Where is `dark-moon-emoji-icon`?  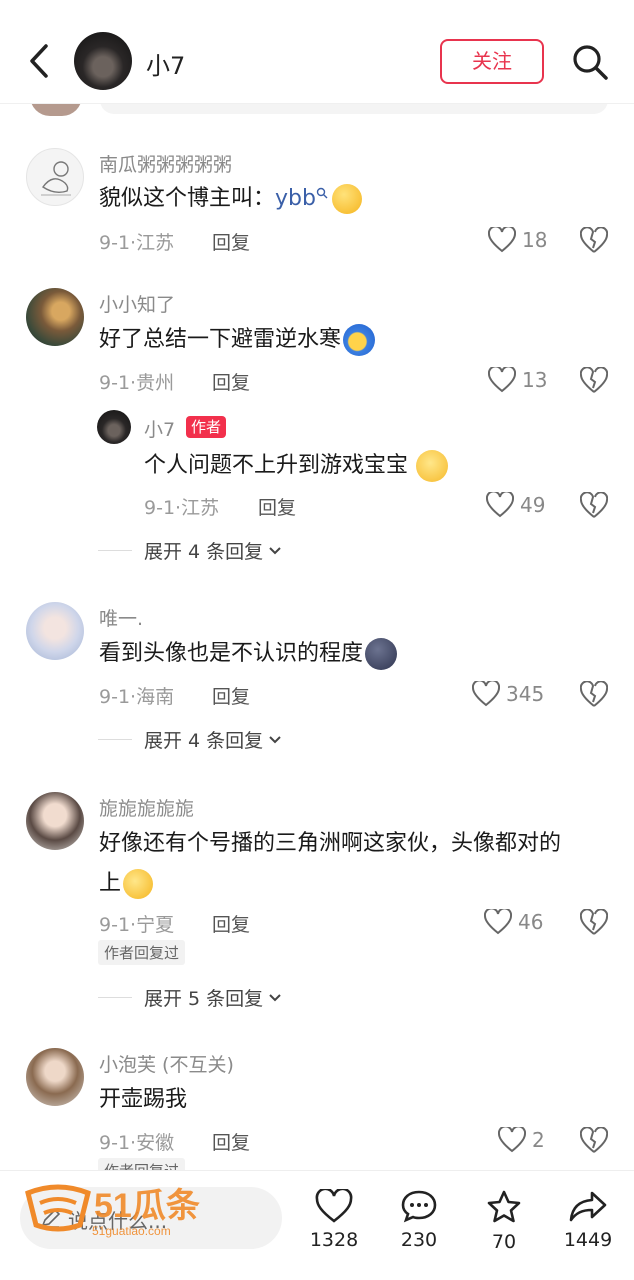 dark-moon-emoji-icon is located at coordinates (381, 654).